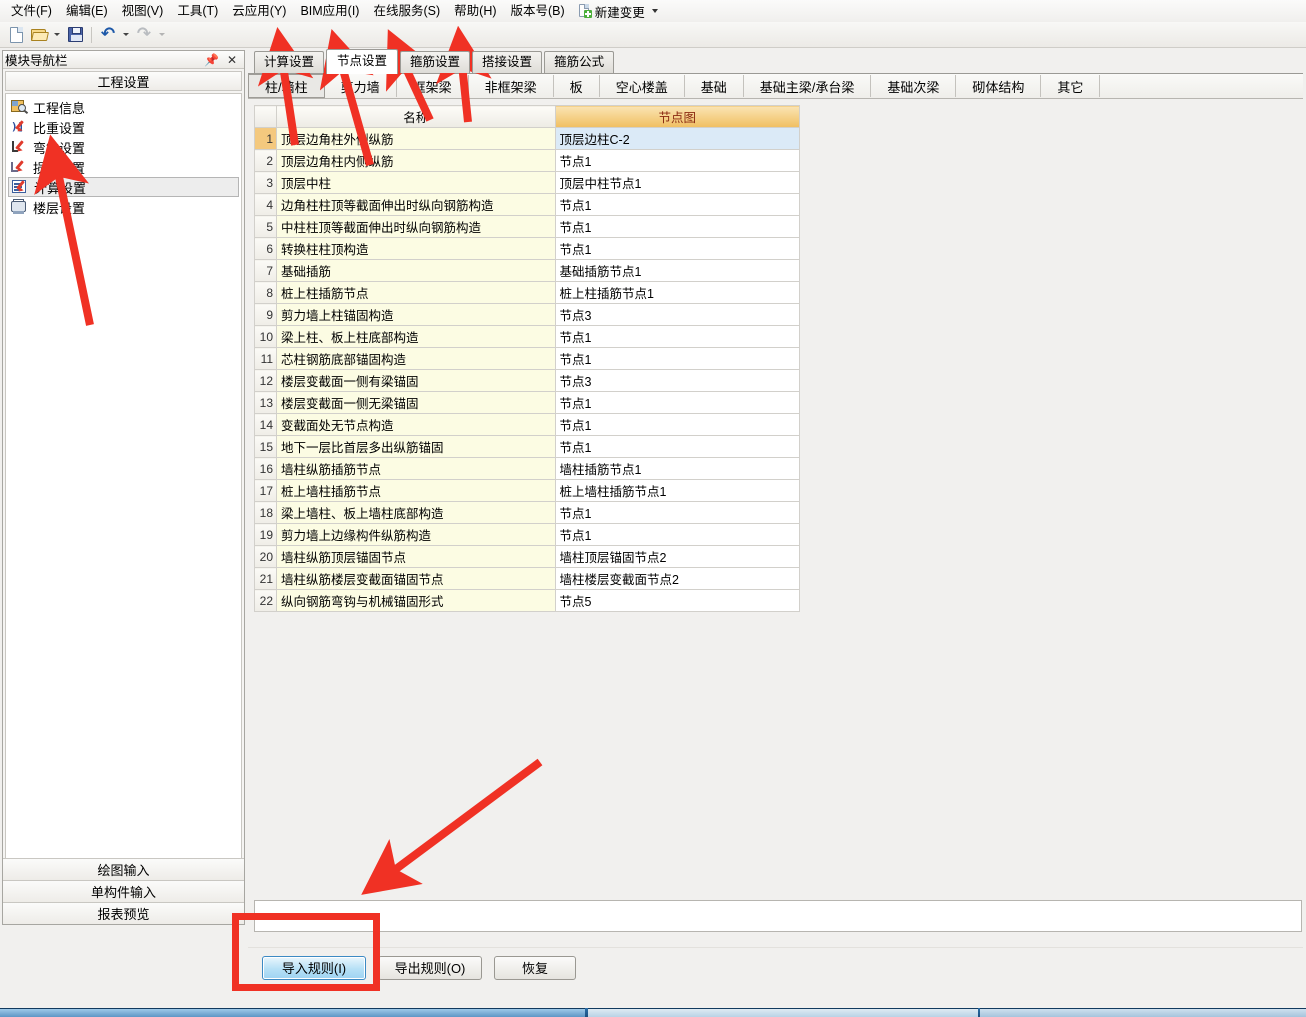  Describe the element at coordinates (259, 11) in the screenshot. I see `menu-cloud: 云应用(Y)` at that location.